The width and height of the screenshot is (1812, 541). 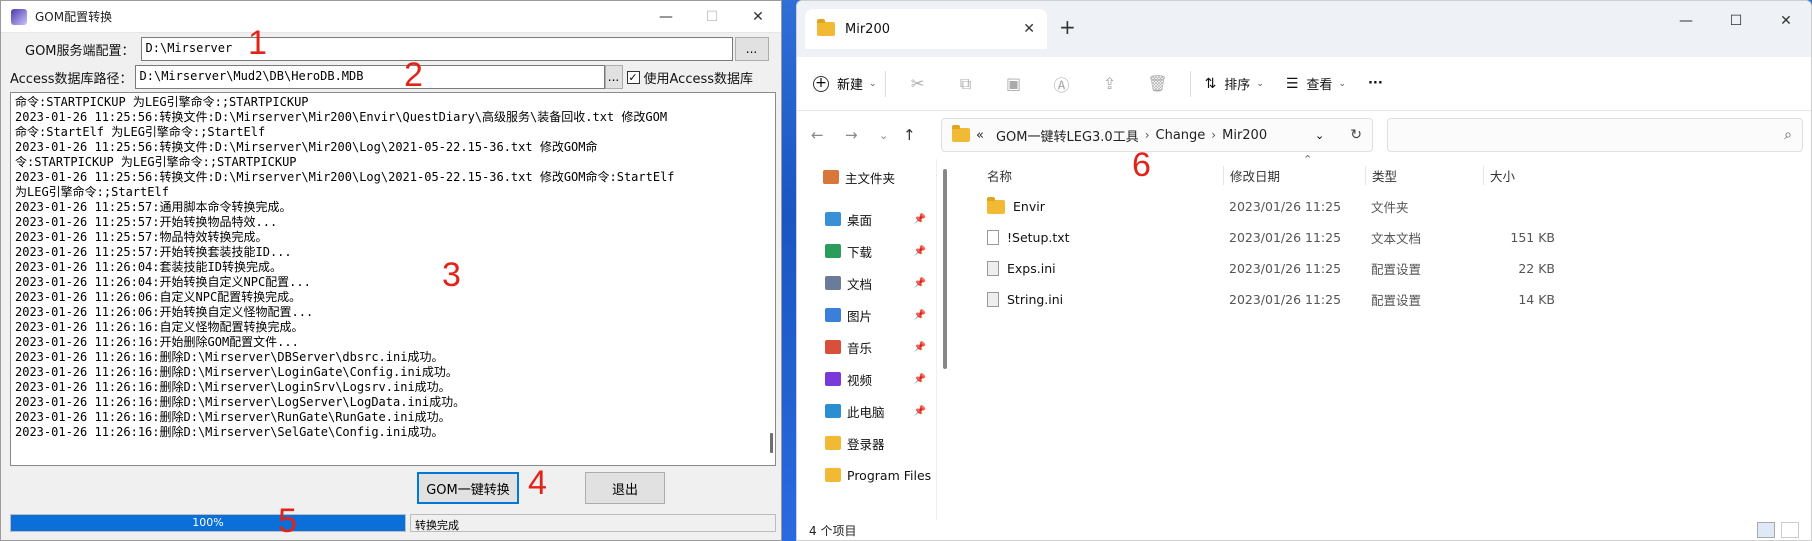 I want to click on cut-icon: ✂, so click(x=918, y=83).